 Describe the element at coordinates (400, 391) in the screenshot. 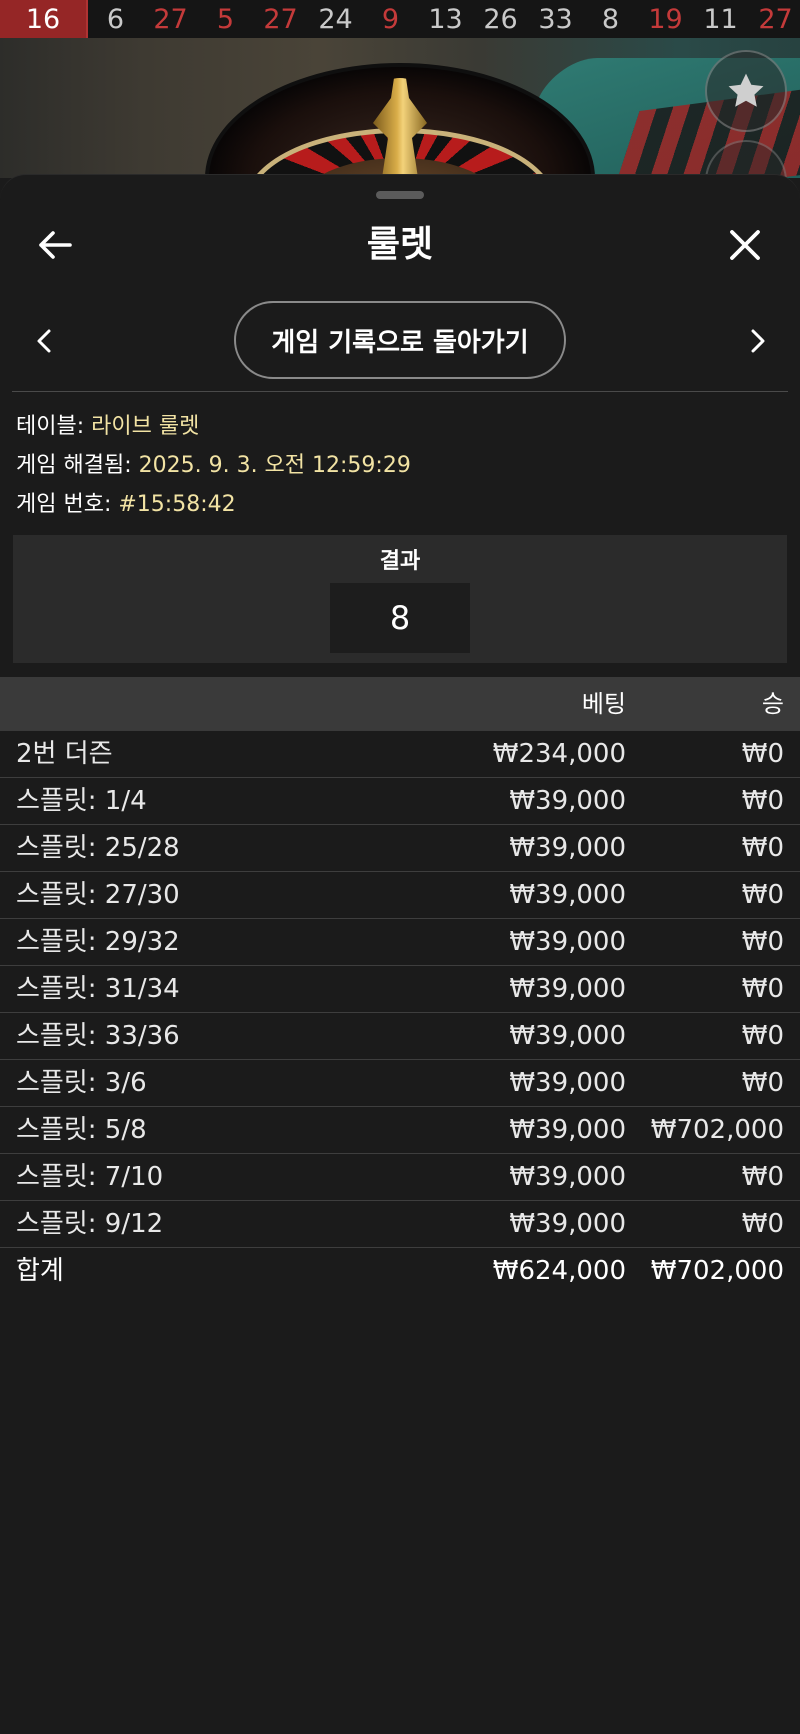

I see `divider` at that location.